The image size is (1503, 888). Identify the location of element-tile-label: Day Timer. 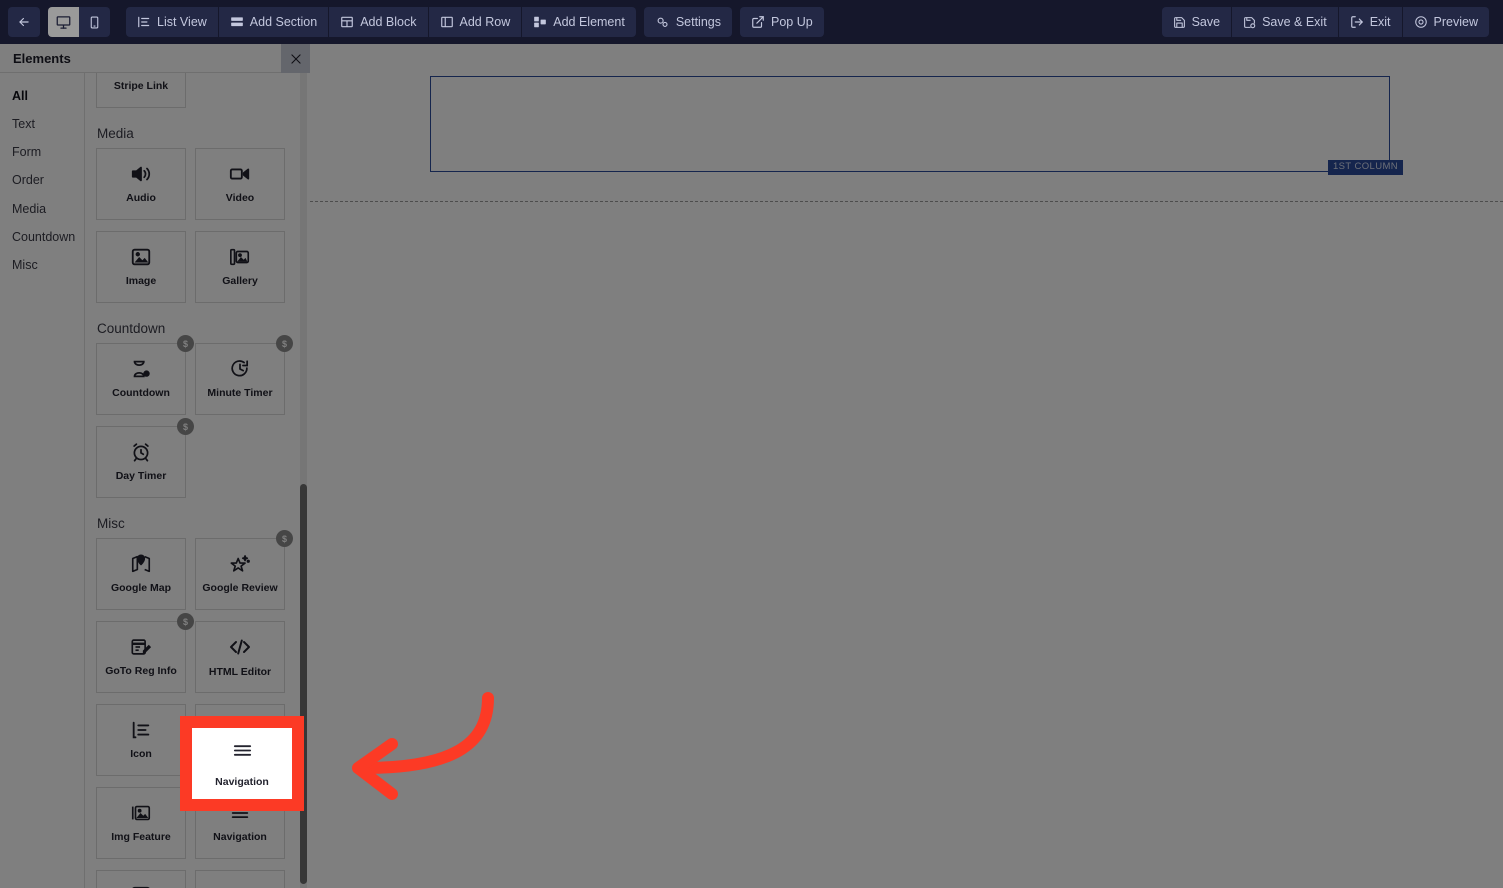
(141, 476).